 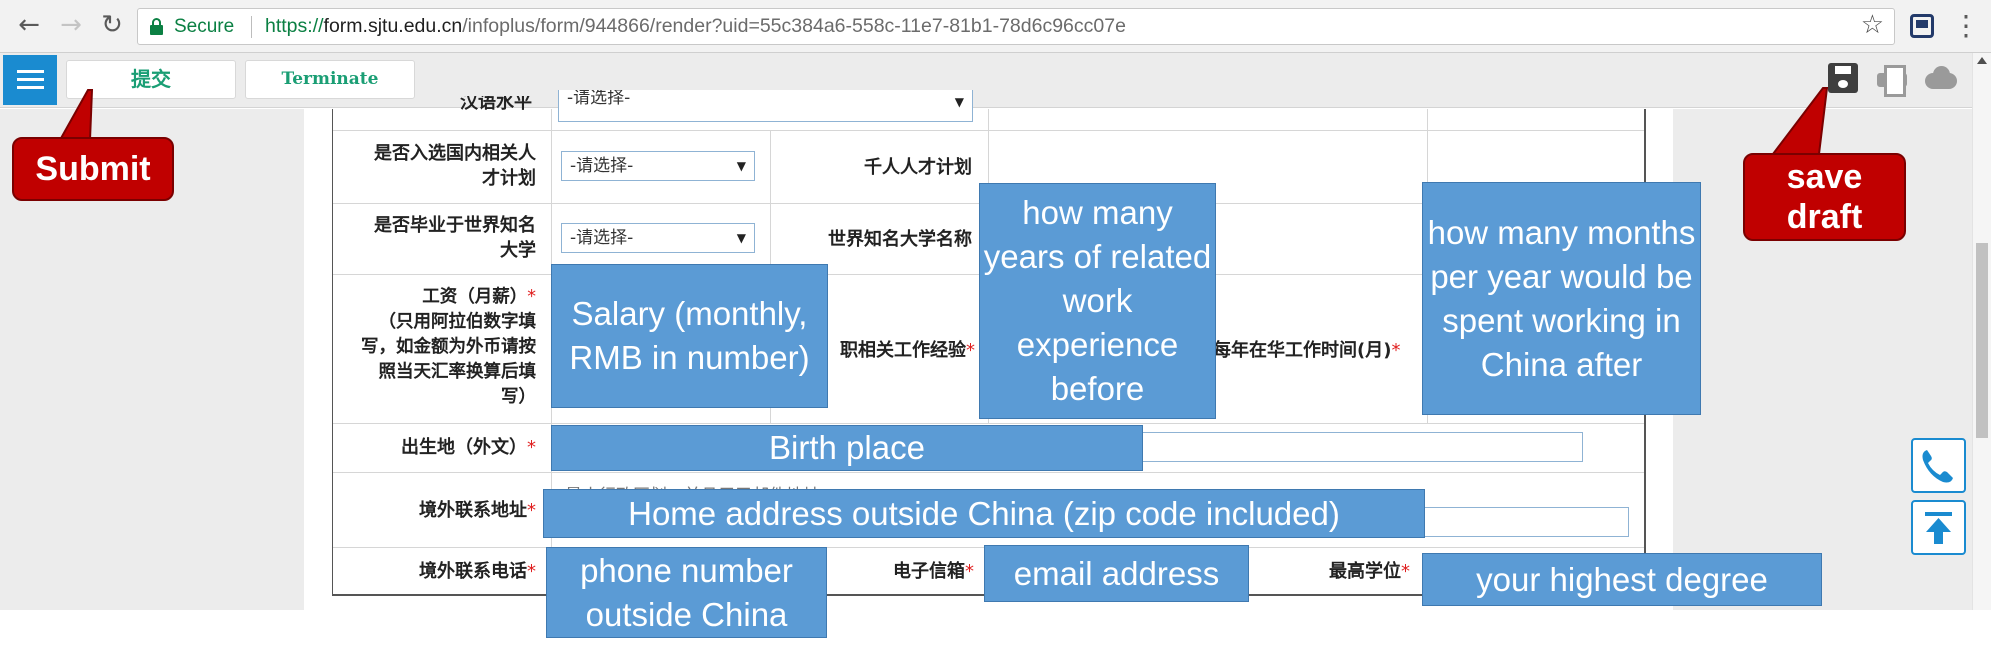 I want to click on secure-label: Secure, so click(x=204, y=26).